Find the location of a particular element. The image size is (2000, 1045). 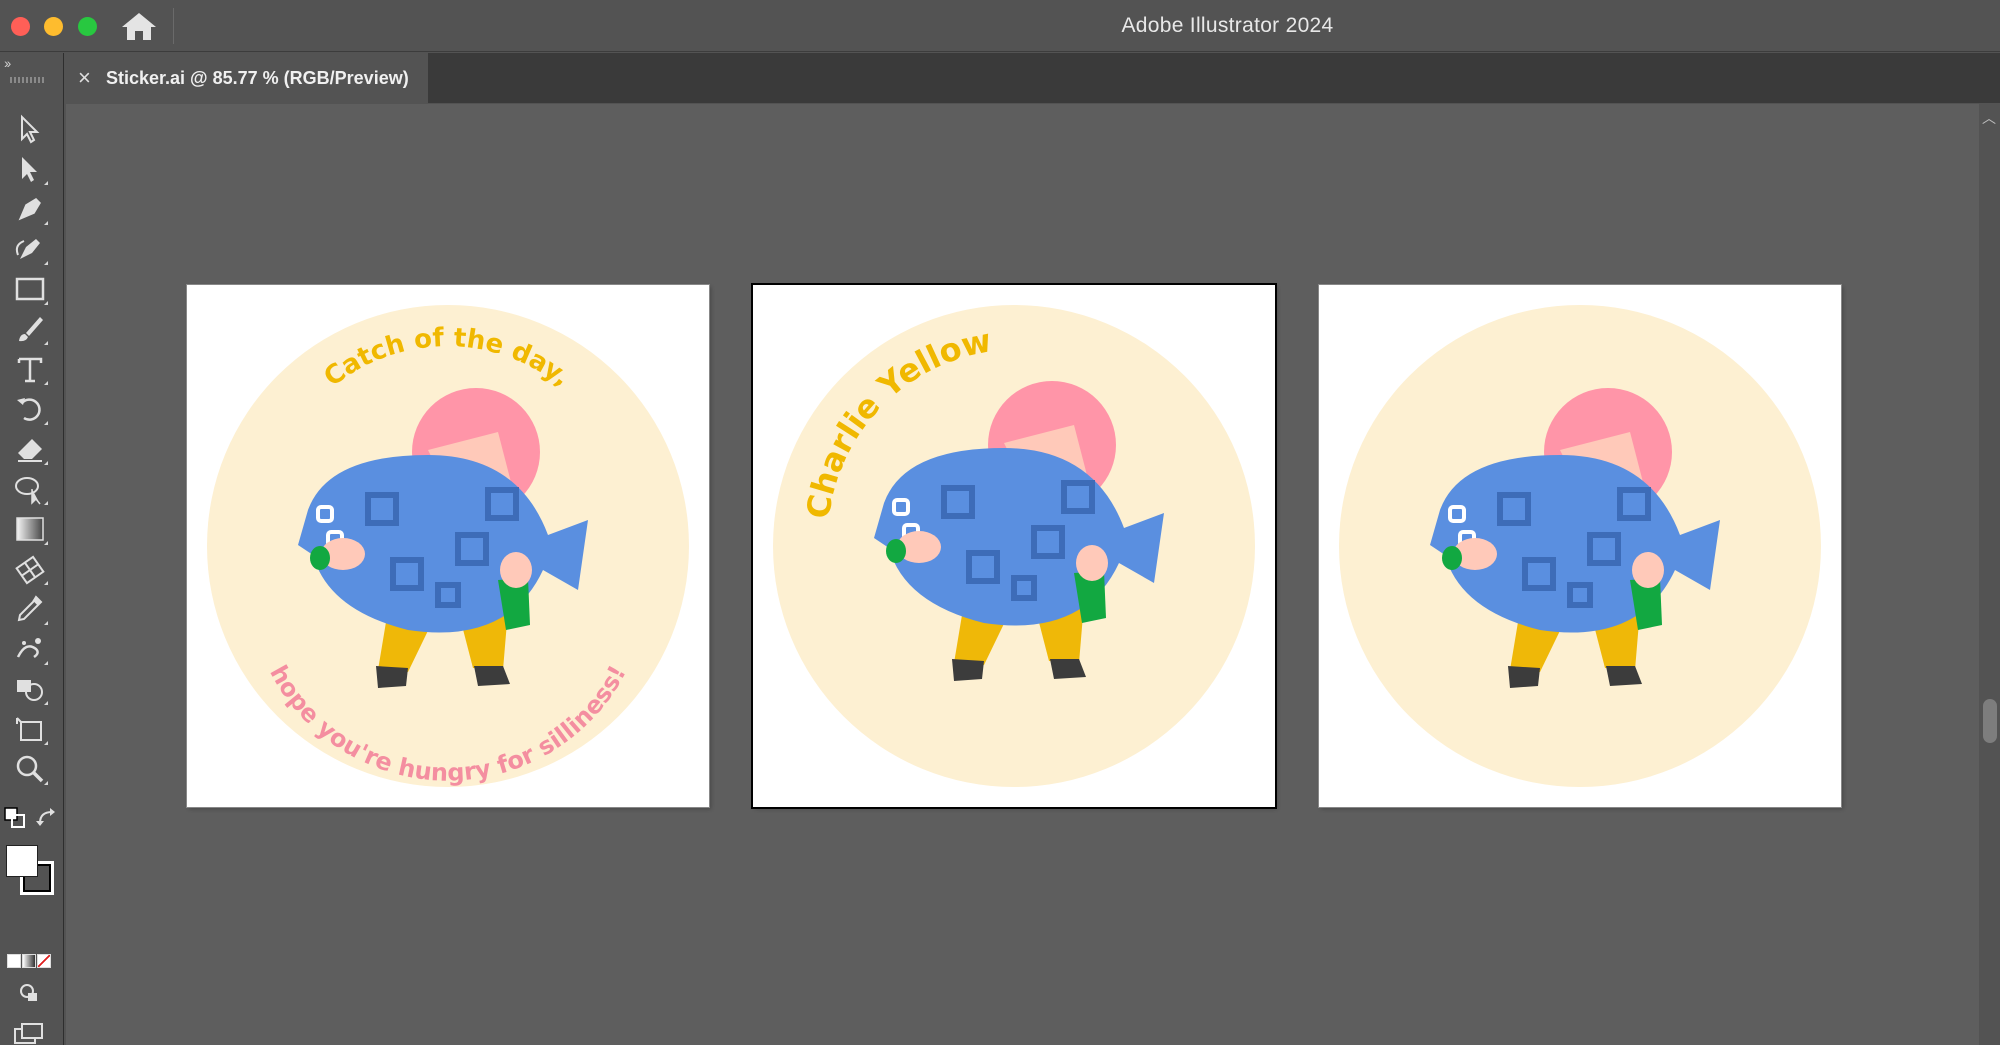

document-tab-bar: × Sticker.ai @ 85.77 % (RGB/Preview) is located at coordinates (1033, 78).